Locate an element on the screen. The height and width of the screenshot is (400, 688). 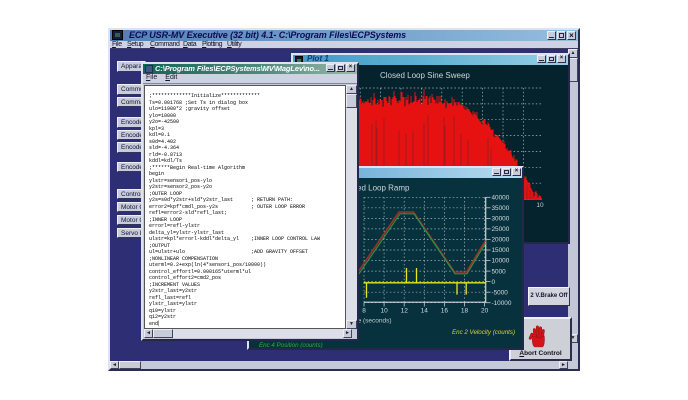
svg-text: Enc 2 Velocity (counts) is located at coordinates (483, 332).